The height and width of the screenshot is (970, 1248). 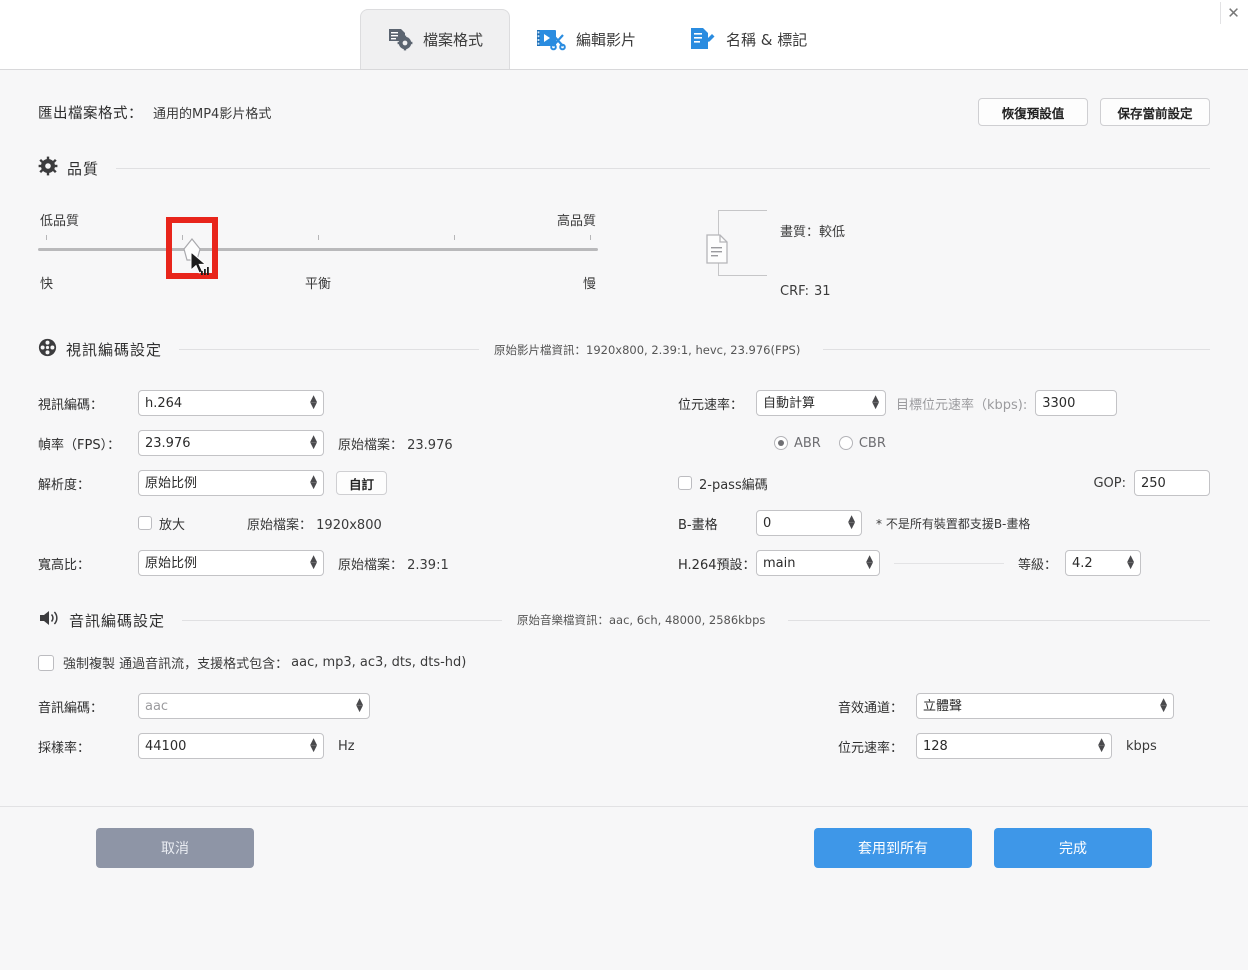 What do you see at coordinates (893, 847) in the screenshot?
I see `apply-all-button: 套用到所有` at bounding box center [893, 847].